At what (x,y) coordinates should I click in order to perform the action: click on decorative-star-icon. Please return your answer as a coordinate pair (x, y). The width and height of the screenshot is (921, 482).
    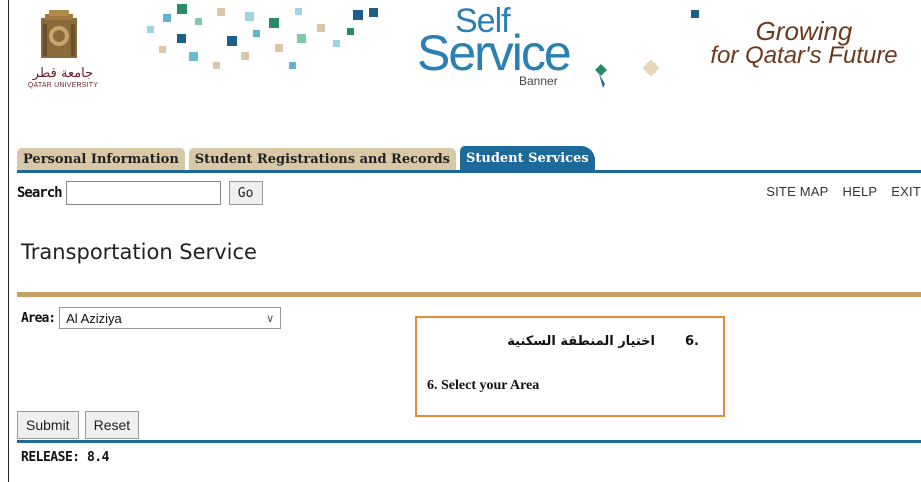
    Looking at the image, I should click on (627, 73).